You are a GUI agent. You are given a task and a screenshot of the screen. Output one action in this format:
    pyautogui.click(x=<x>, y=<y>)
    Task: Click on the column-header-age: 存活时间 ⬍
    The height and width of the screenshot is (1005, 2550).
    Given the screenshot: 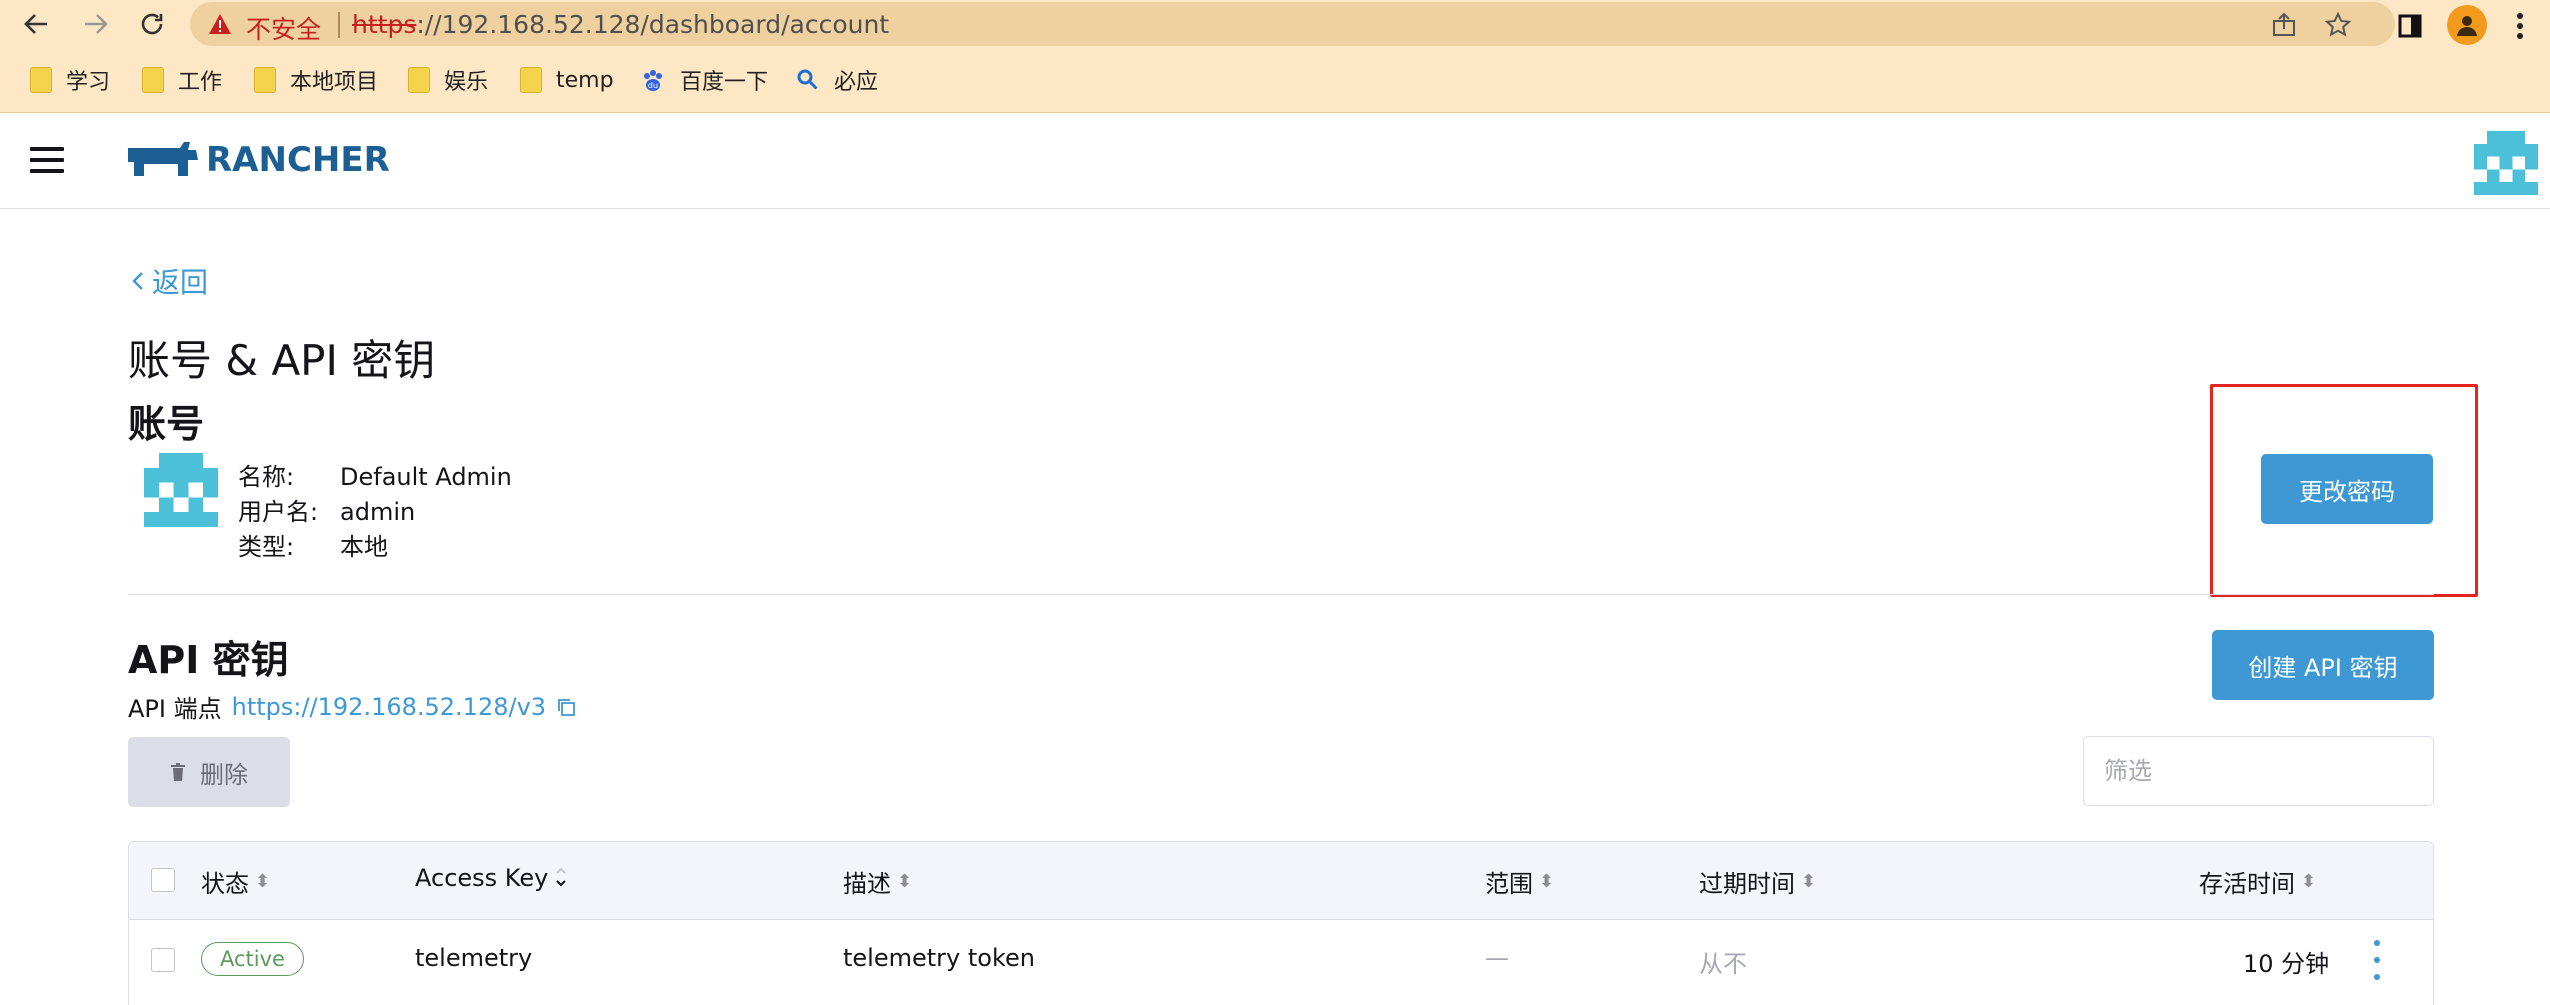 What is the action you would take?
    pyautogui.click(x=2257, y=881)
    